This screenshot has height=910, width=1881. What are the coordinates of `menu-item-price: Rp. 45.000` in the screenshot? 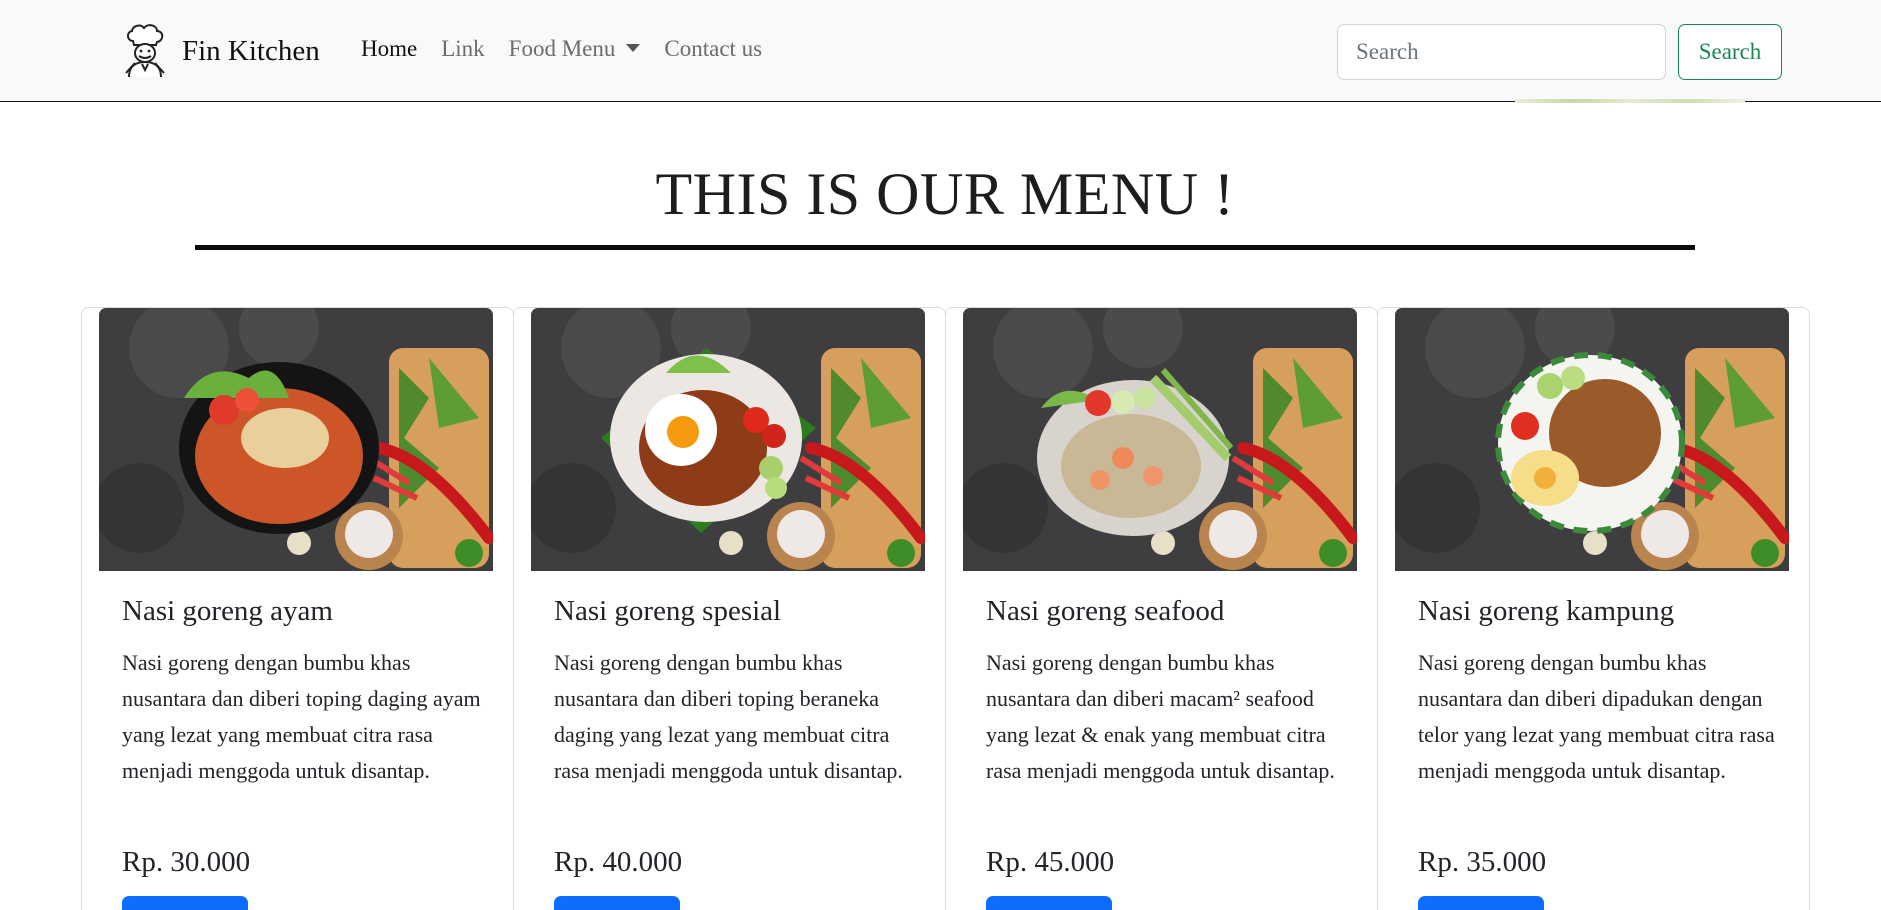 It's located at (1050, 862).